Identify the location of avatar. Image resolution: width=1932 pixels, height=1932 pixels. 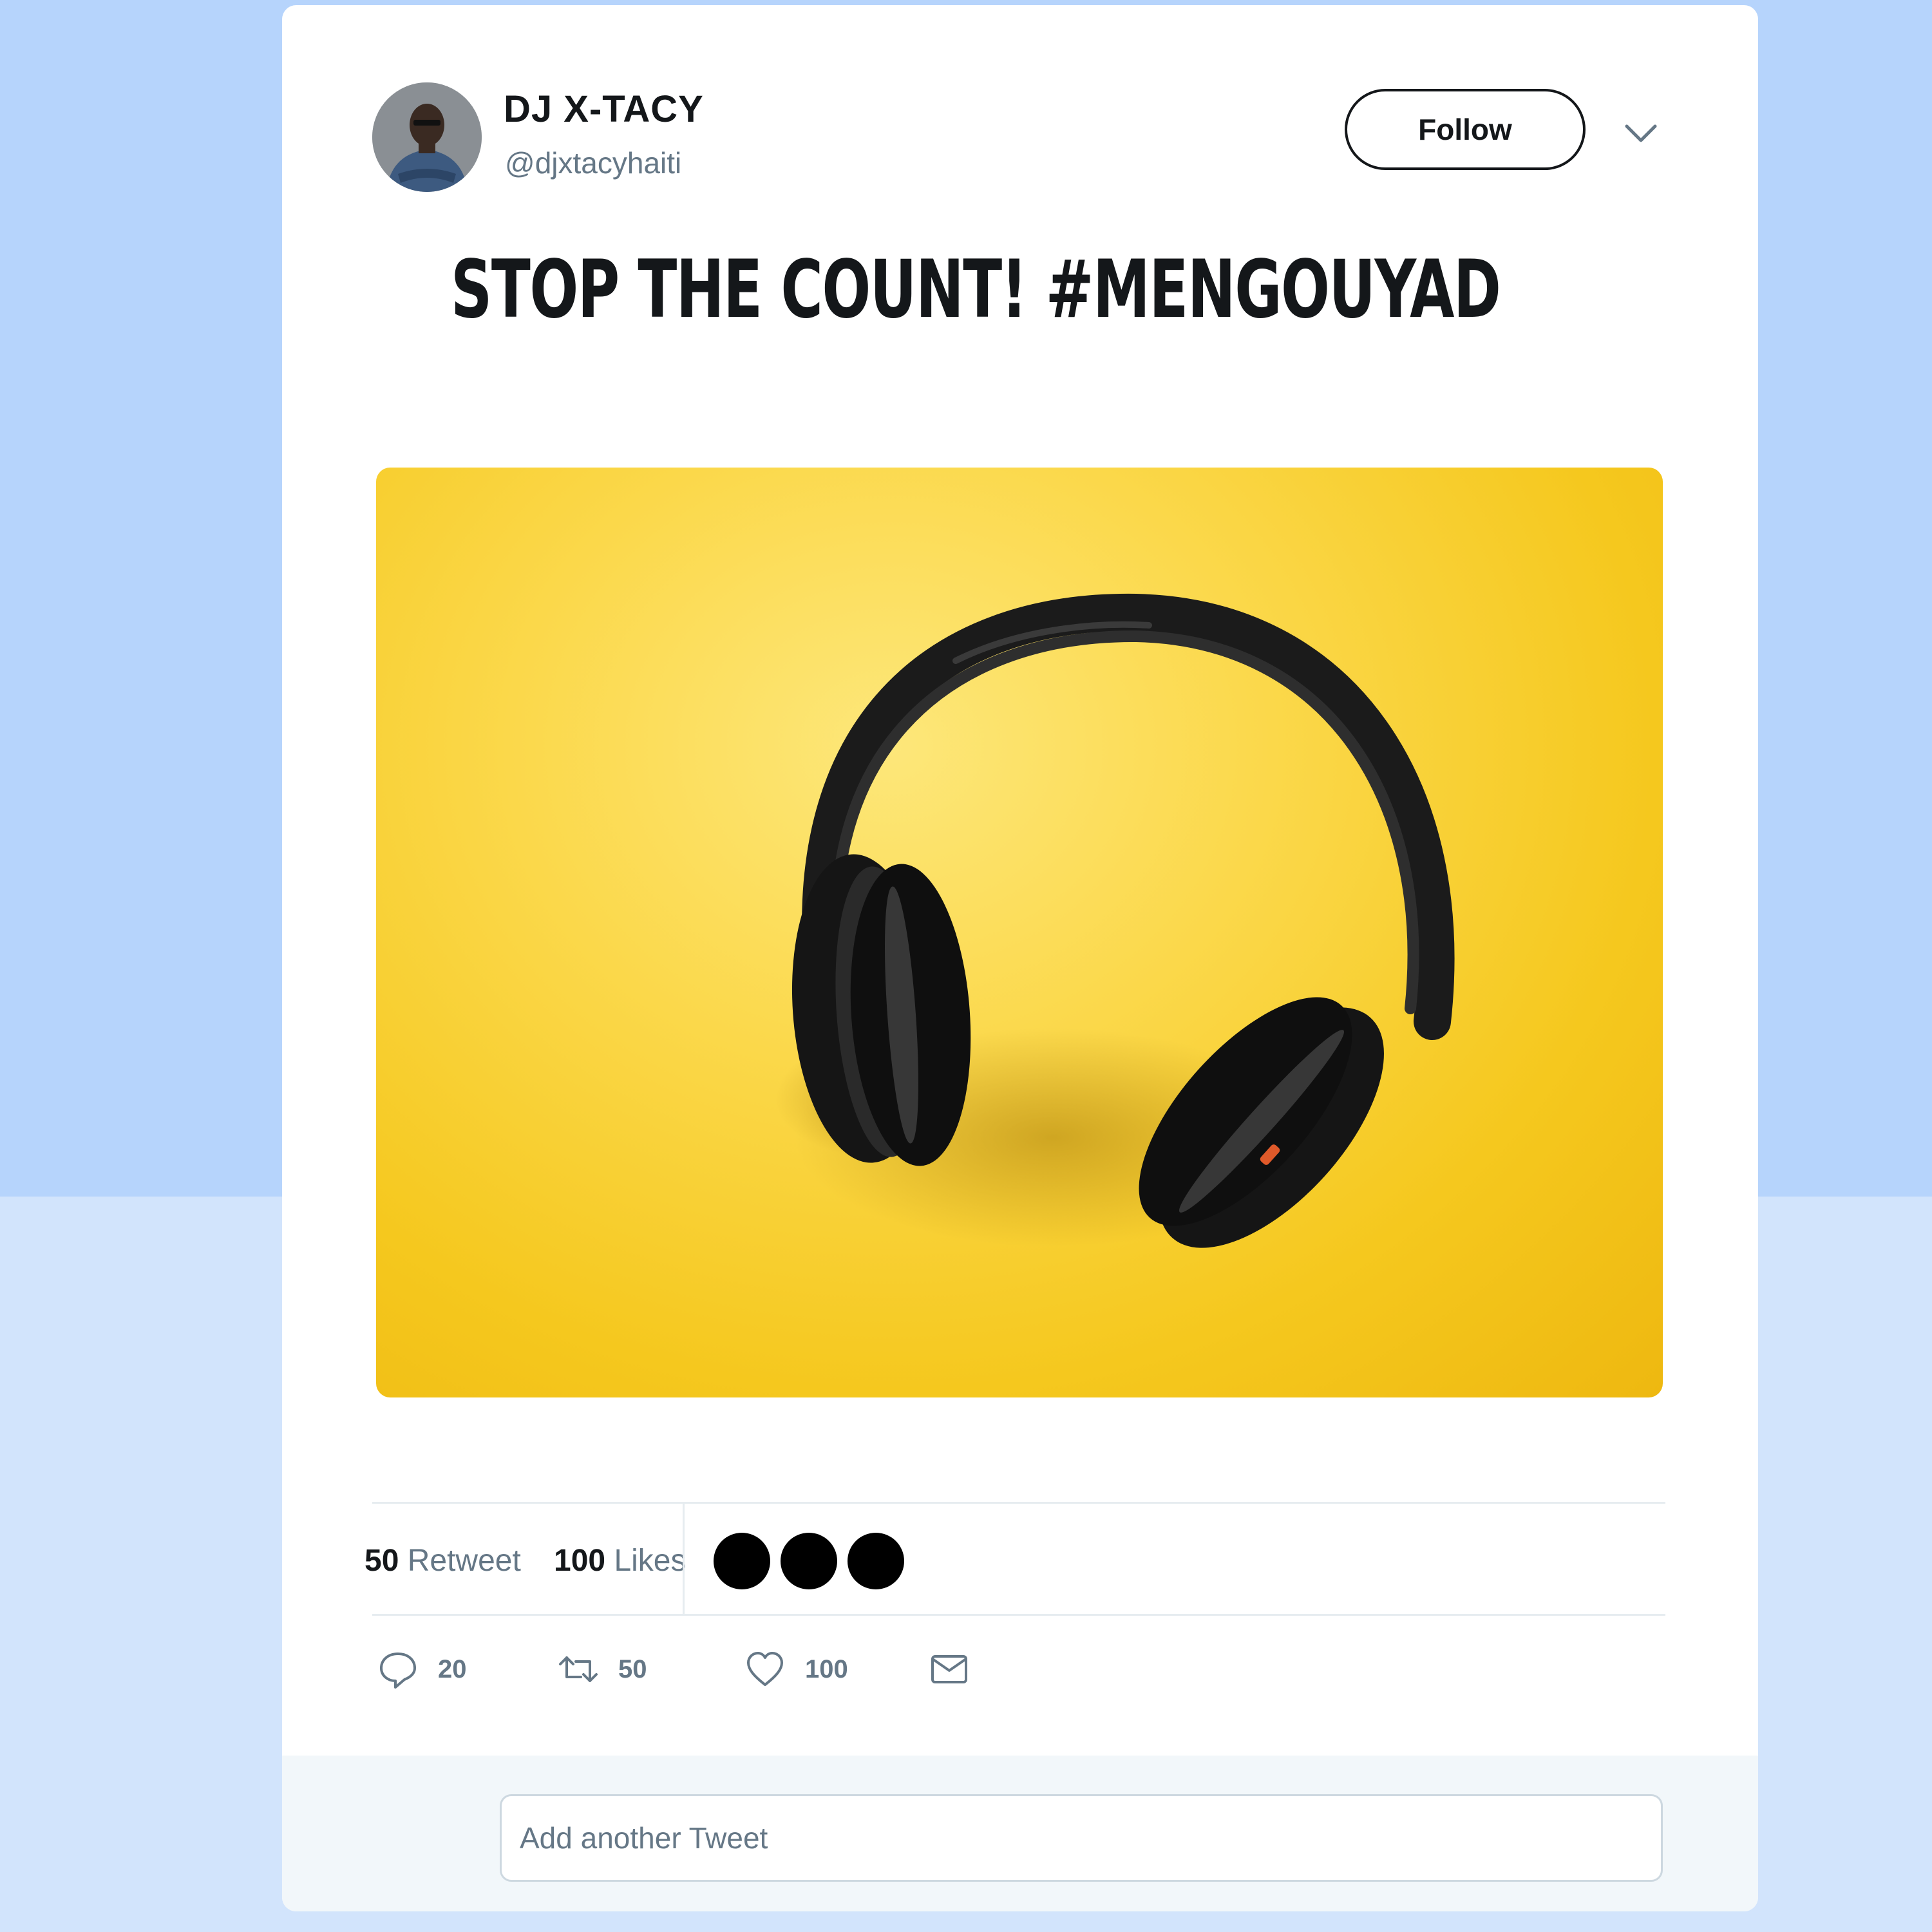
(427, 137).